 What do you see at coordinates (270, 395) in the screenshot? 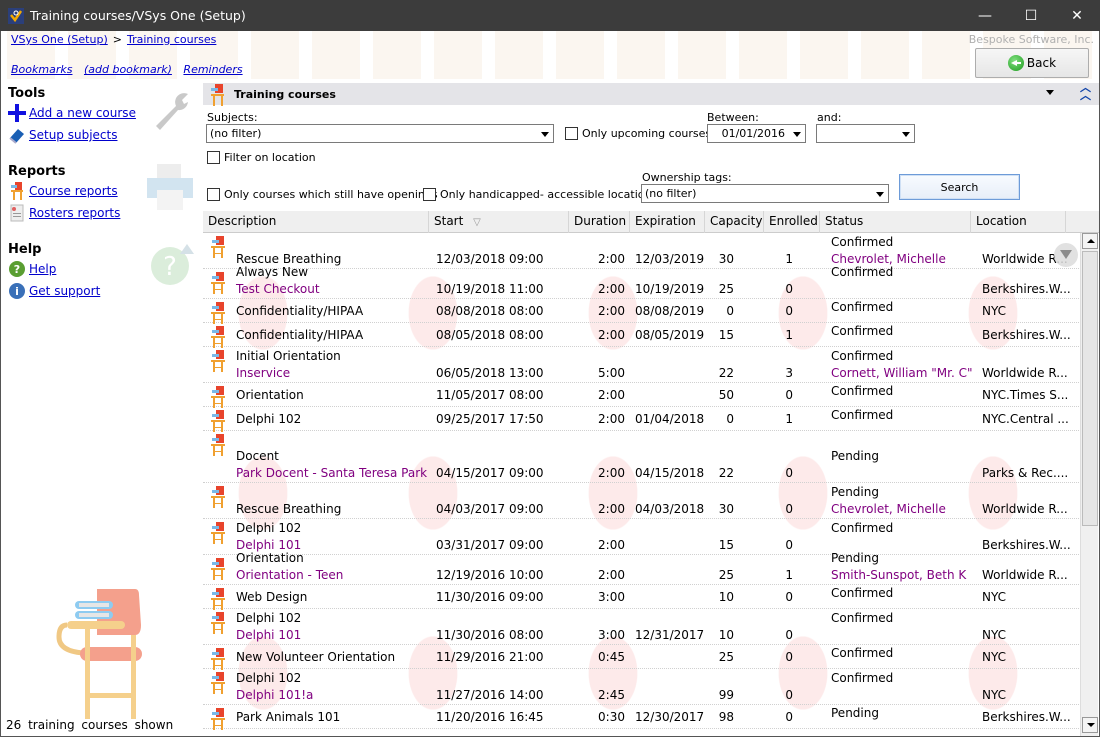
I see `course-description: Orientation` at bounding box center [270, 395].